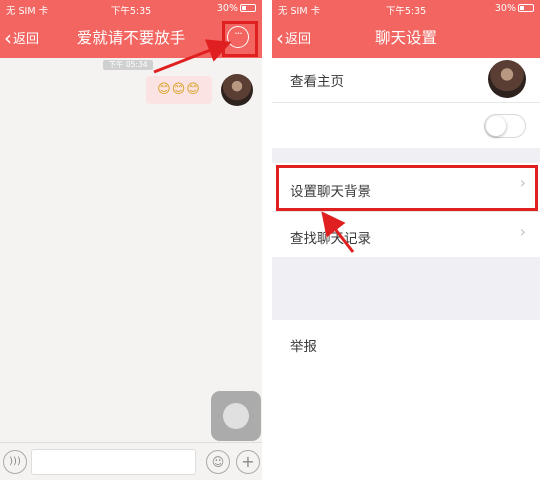 Image resolution: width=540 pixels, height=480 pixels. What do you see at coordinates (330, 237) in the screenshot?
I see `find-chat-history-label: 查找聊天记录` at bounding box center [330, 237].